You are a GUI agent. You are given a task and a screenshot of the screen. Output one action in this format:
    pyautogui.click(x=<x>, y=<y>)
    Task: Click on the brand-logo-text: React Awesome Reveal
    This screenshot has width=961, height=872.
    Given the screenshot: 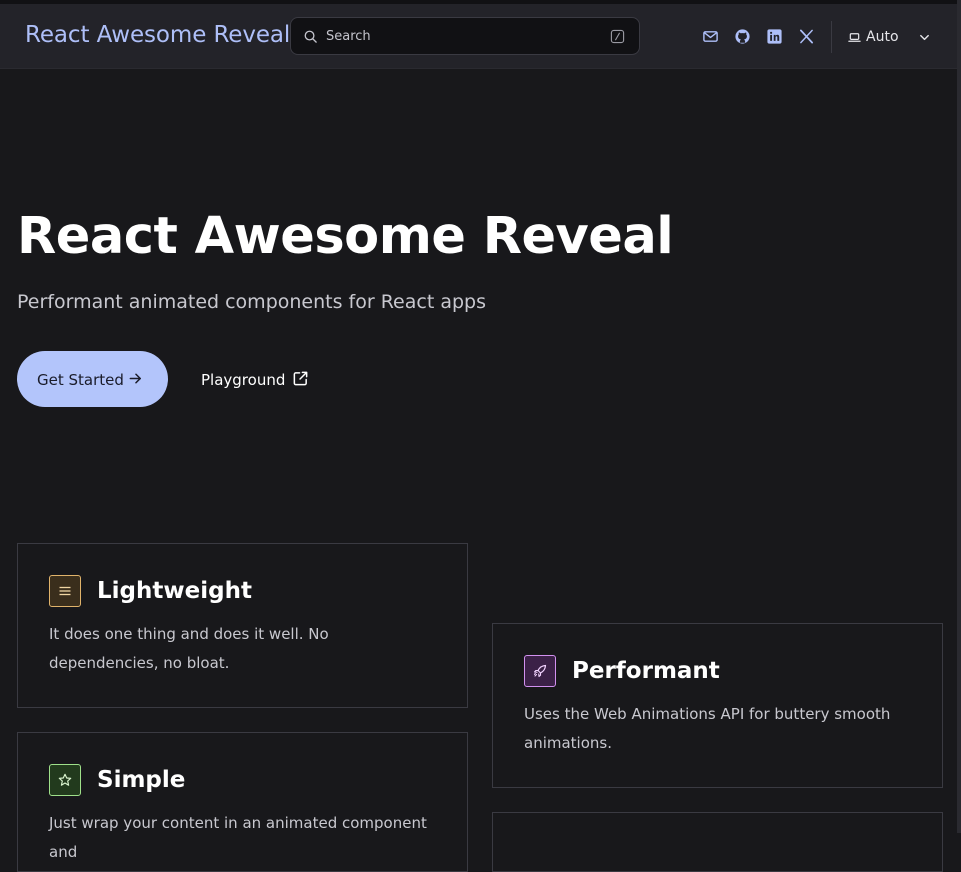 What is the action you would take?
    pyautogui.click(x=157, y=35)
    